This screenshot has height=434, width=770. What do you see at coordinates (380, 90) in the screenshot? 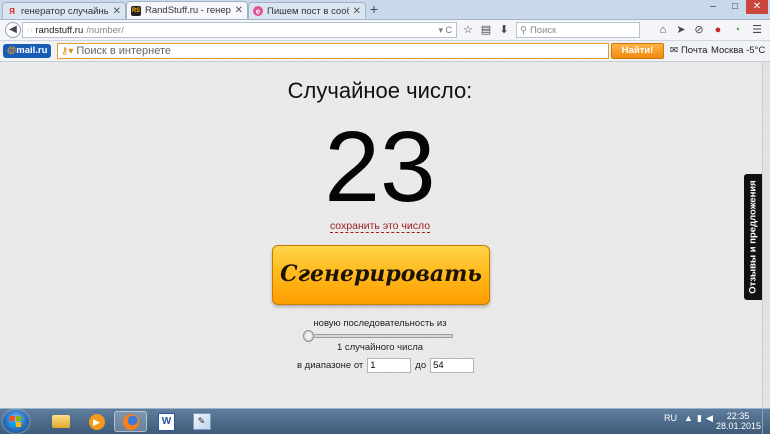
I see `page-title: Случайное число:` at bounding box center [380, 90].